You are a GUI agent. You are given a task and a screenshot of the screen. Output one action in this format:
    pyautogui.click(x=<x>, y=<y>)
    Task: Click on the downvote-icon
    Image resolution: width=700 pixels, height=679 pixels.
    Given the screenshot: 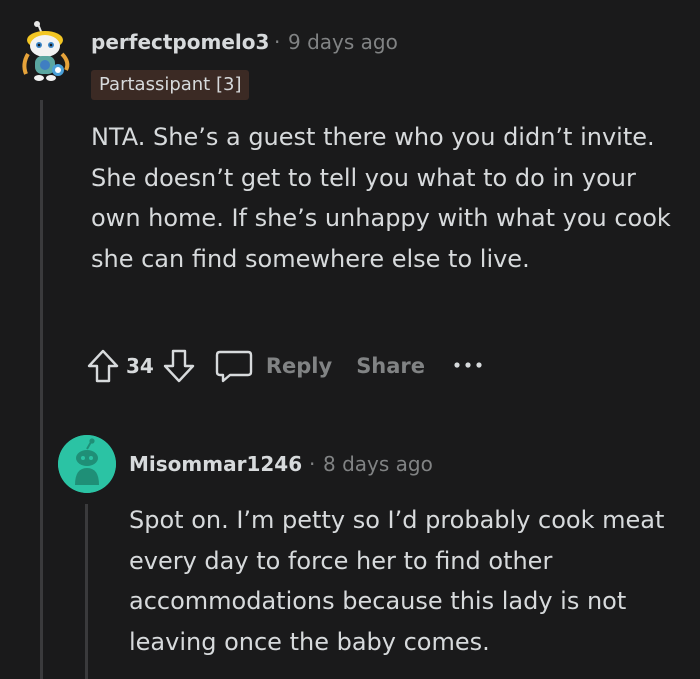 What is the action you would take?
    pyautogui.click(x=179, y=366)
    